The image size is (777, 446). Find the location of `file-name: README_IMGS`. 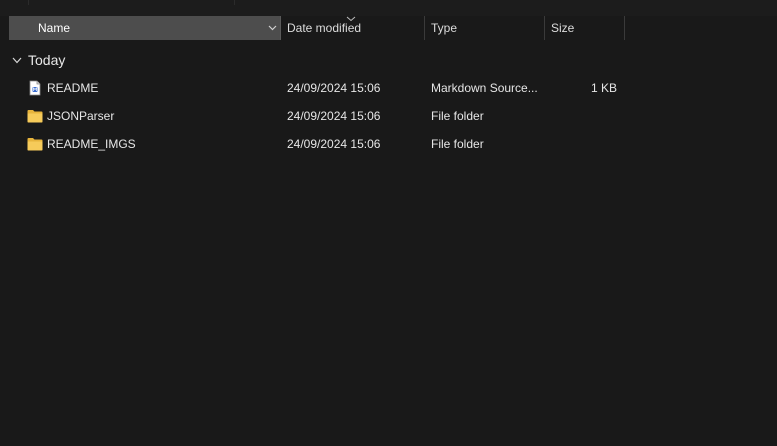

file-name: README_IMGS is located at coordinates (91, 144).